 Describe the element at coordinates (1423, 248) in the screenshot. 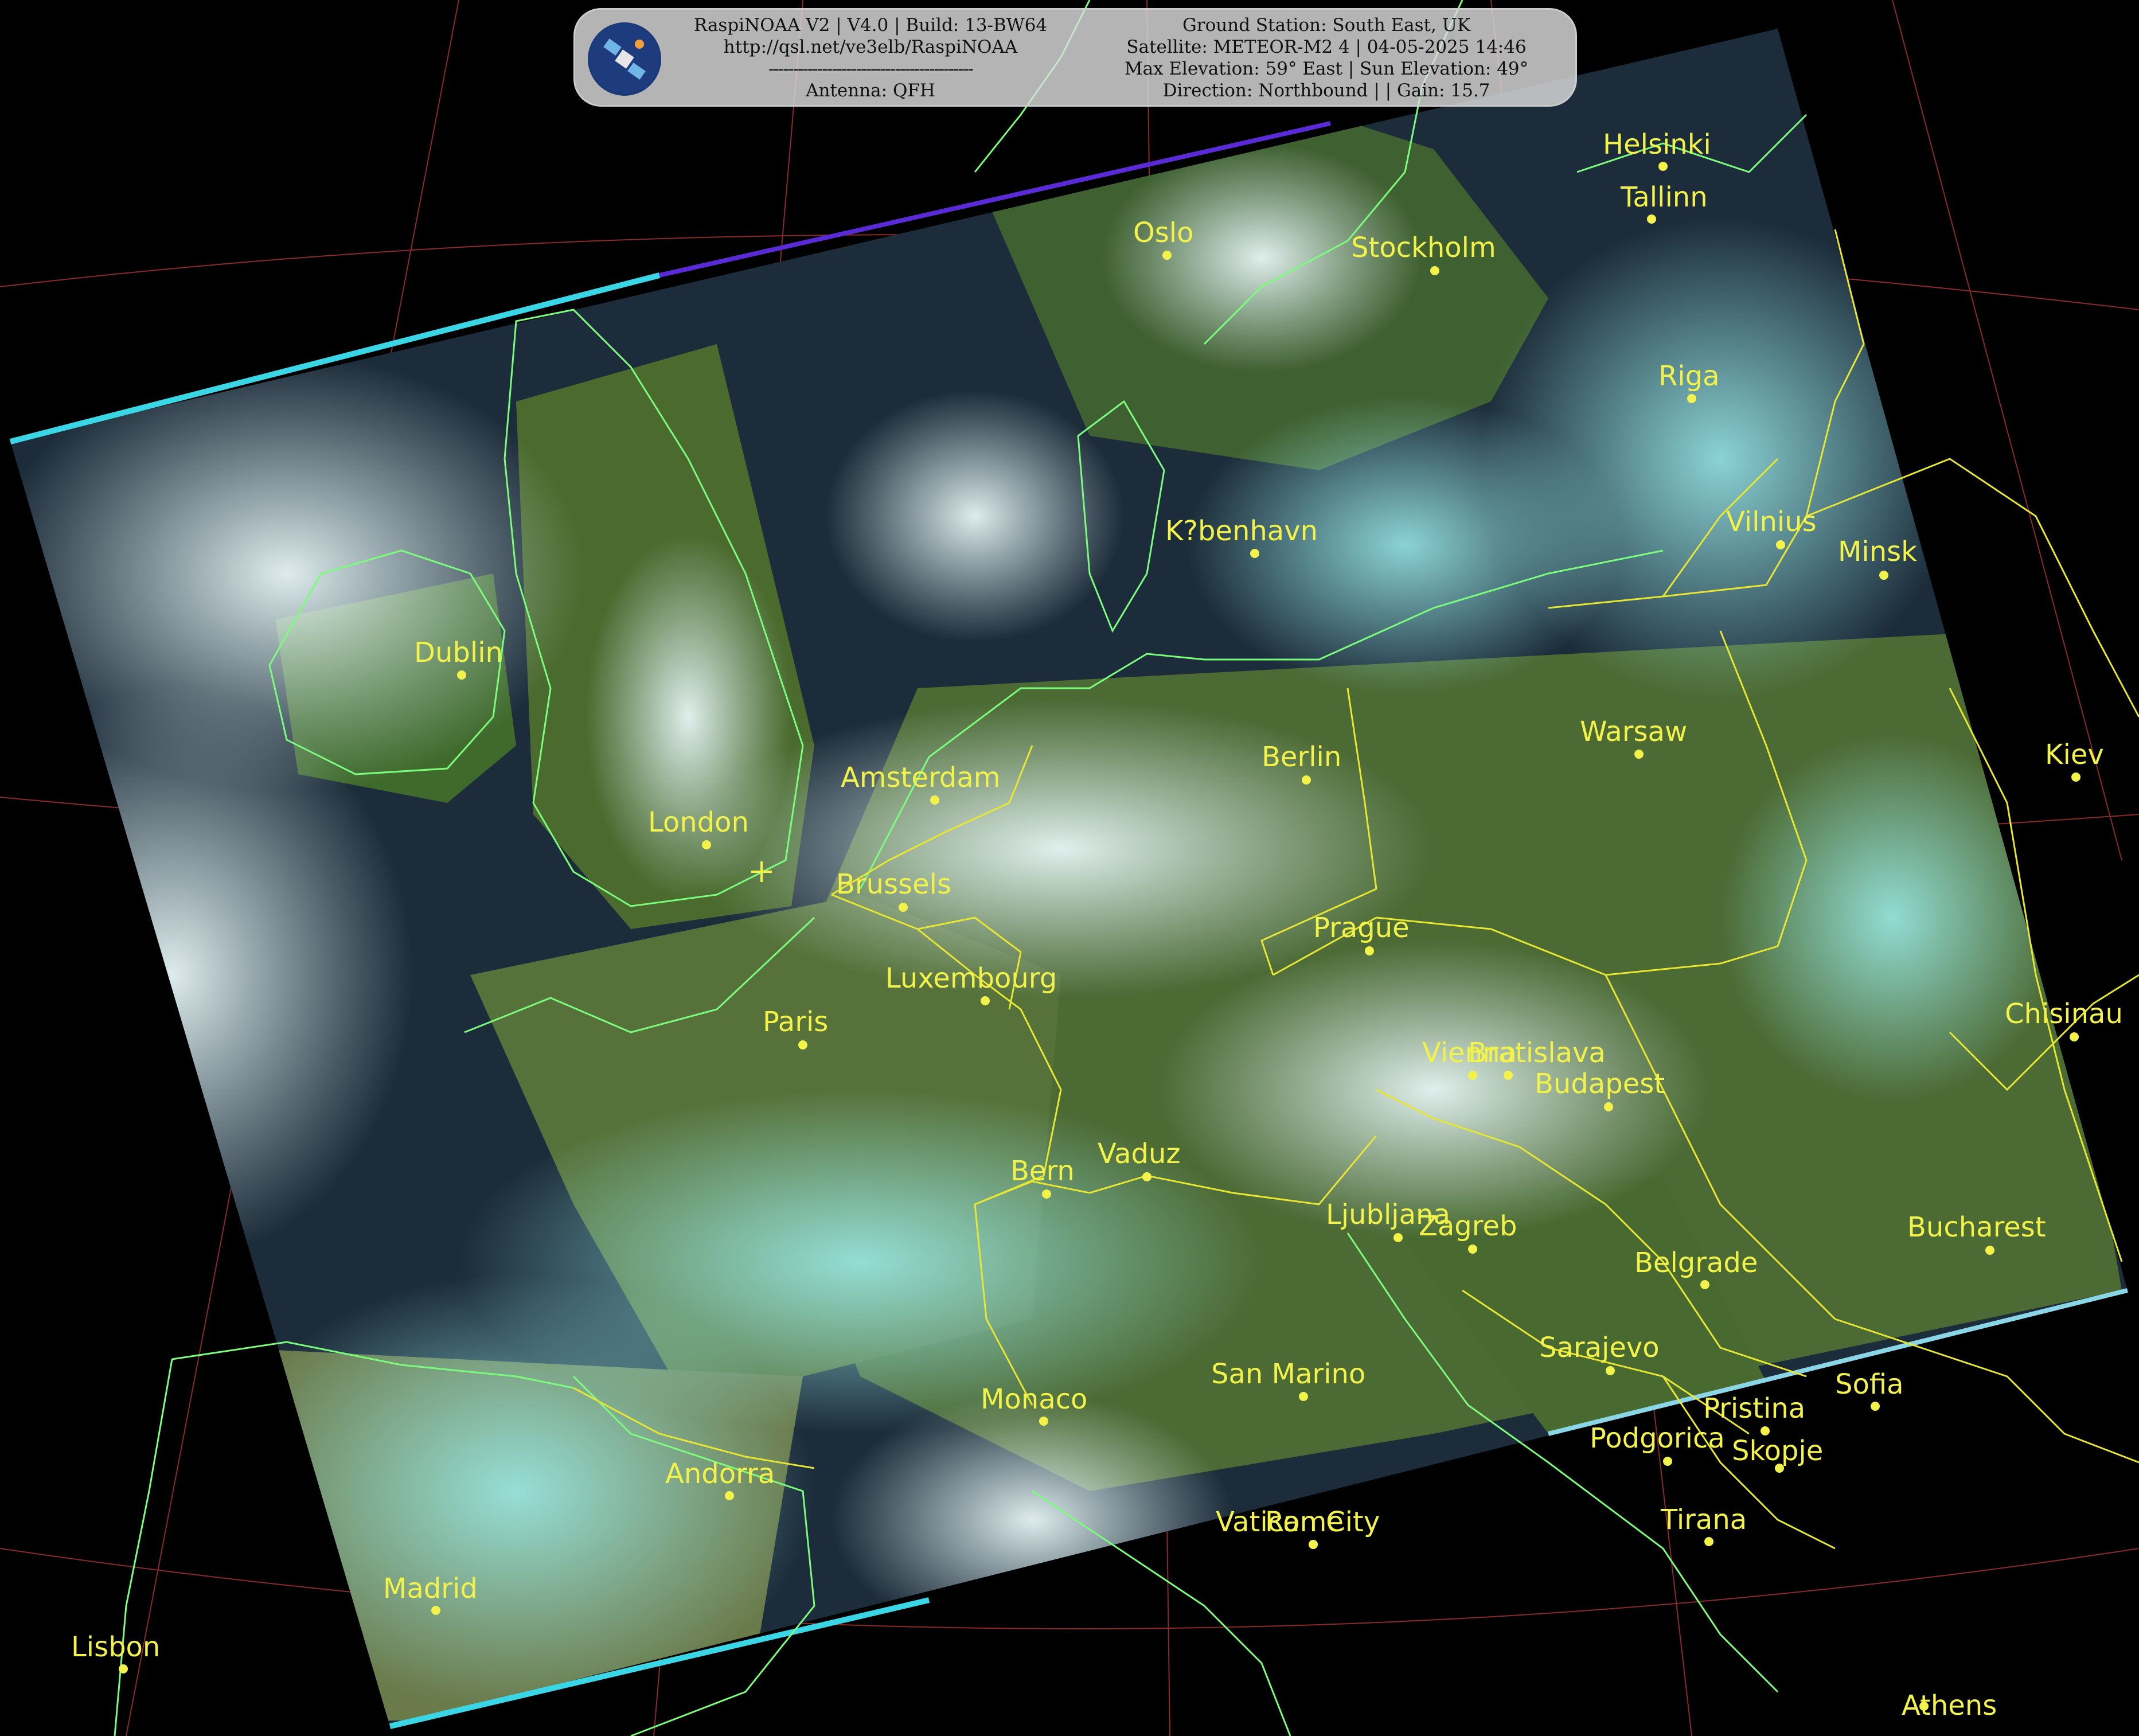

I see `city-label-stockholm: Stockholm` at that location.